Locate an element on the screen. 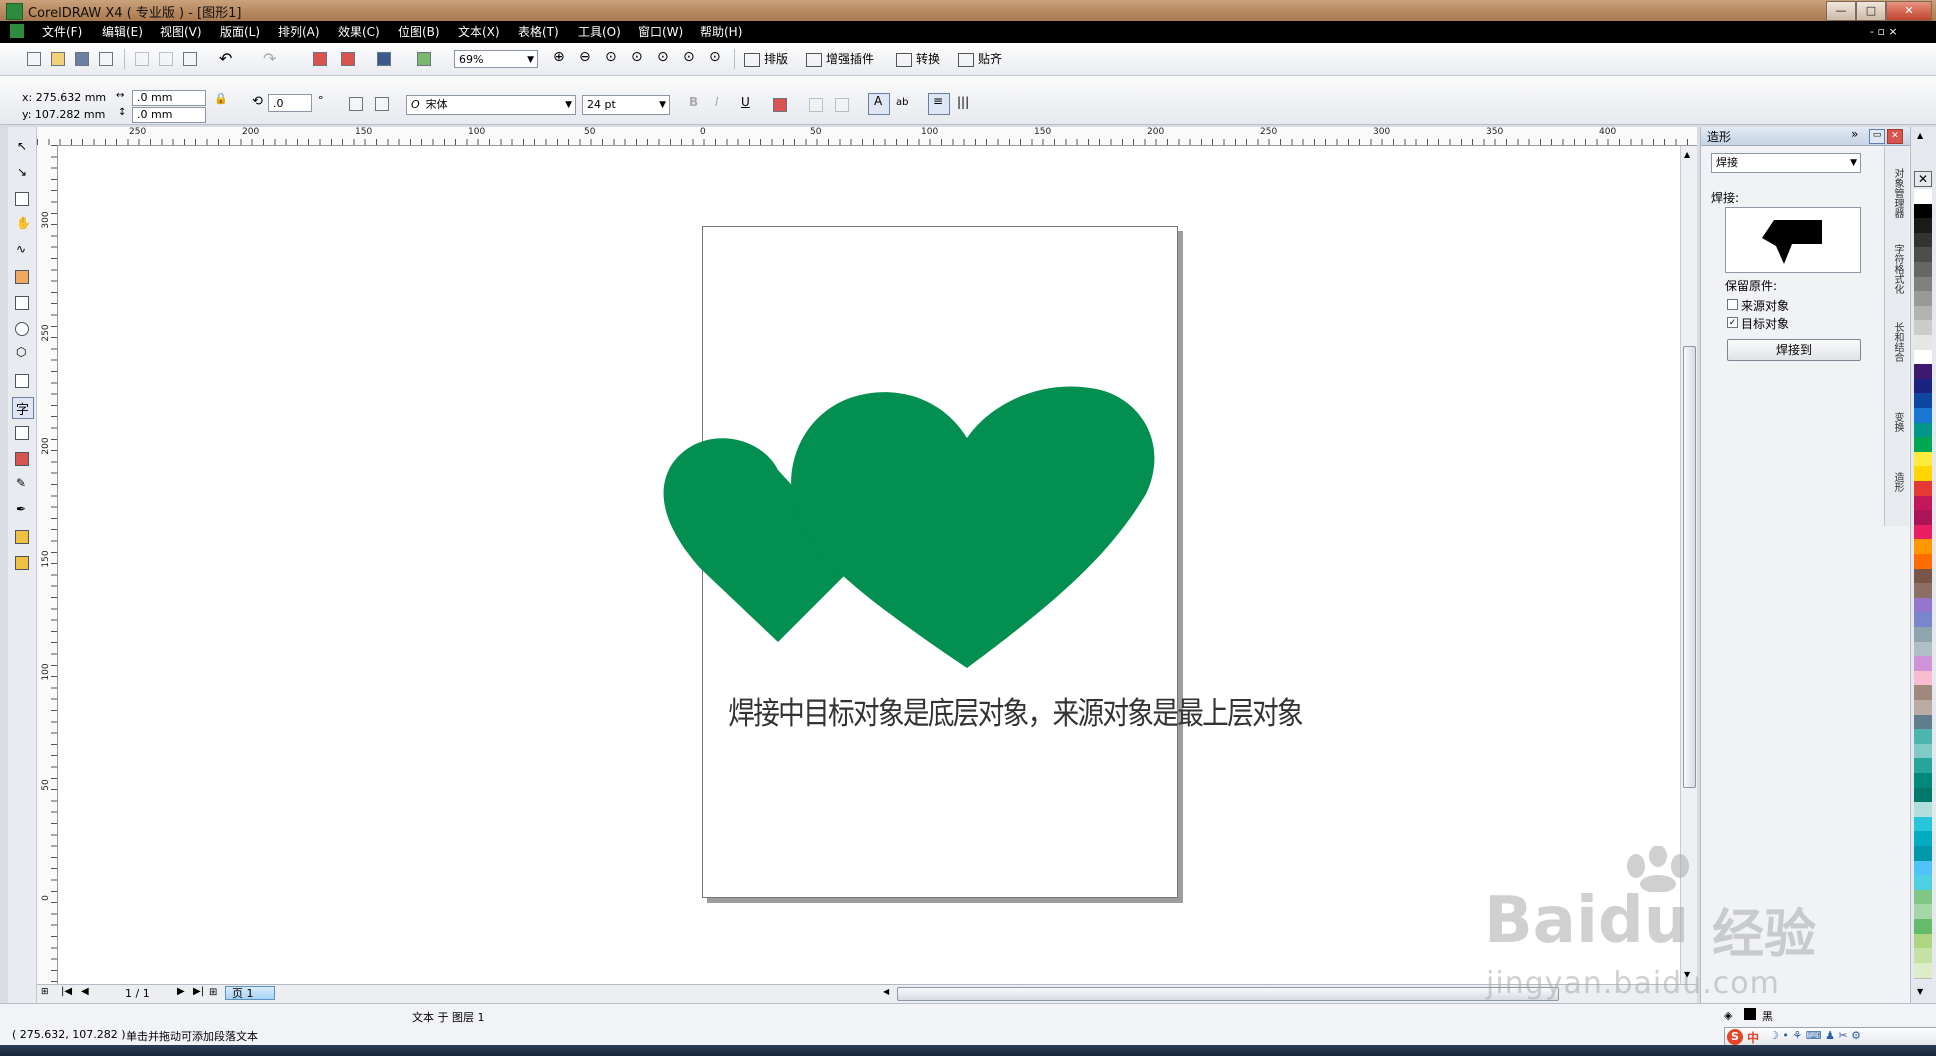 The image size is (1936, 1056). redo-icon: ↷ is located at coordinates (270, 59).